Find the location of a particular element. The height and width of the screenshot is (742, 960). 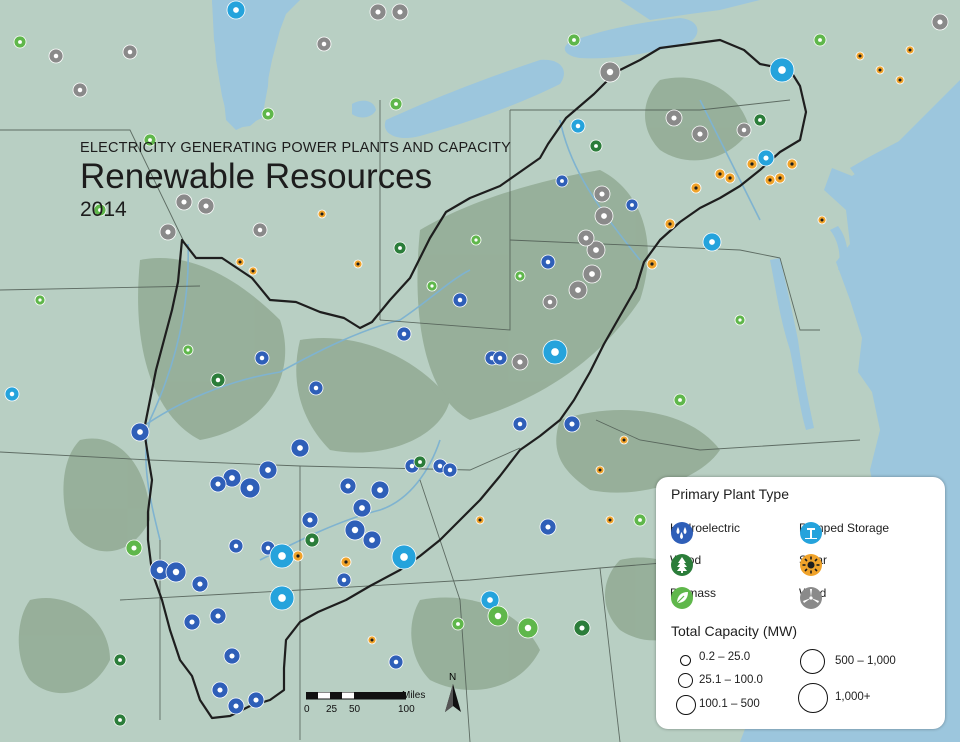

legend-capacity-heading: Total Capacity (MW) is located at coordinates (734, 631).